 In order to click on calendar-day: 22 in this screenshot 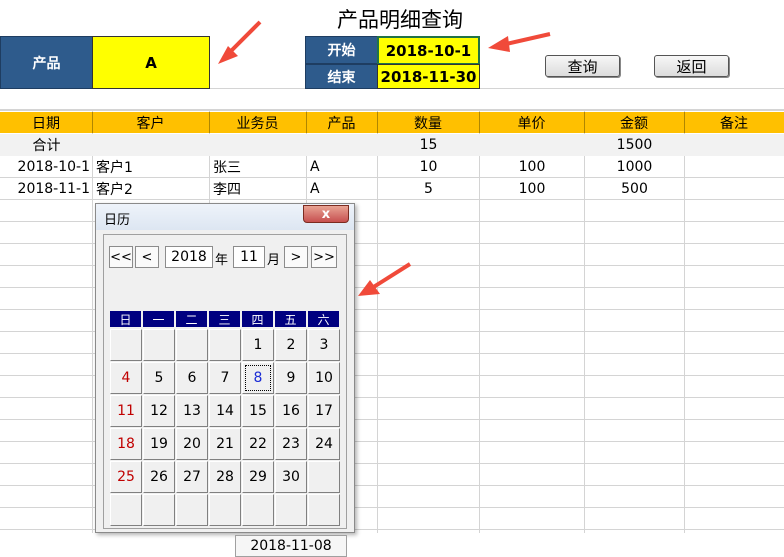, I will do `click(258, 444)`.